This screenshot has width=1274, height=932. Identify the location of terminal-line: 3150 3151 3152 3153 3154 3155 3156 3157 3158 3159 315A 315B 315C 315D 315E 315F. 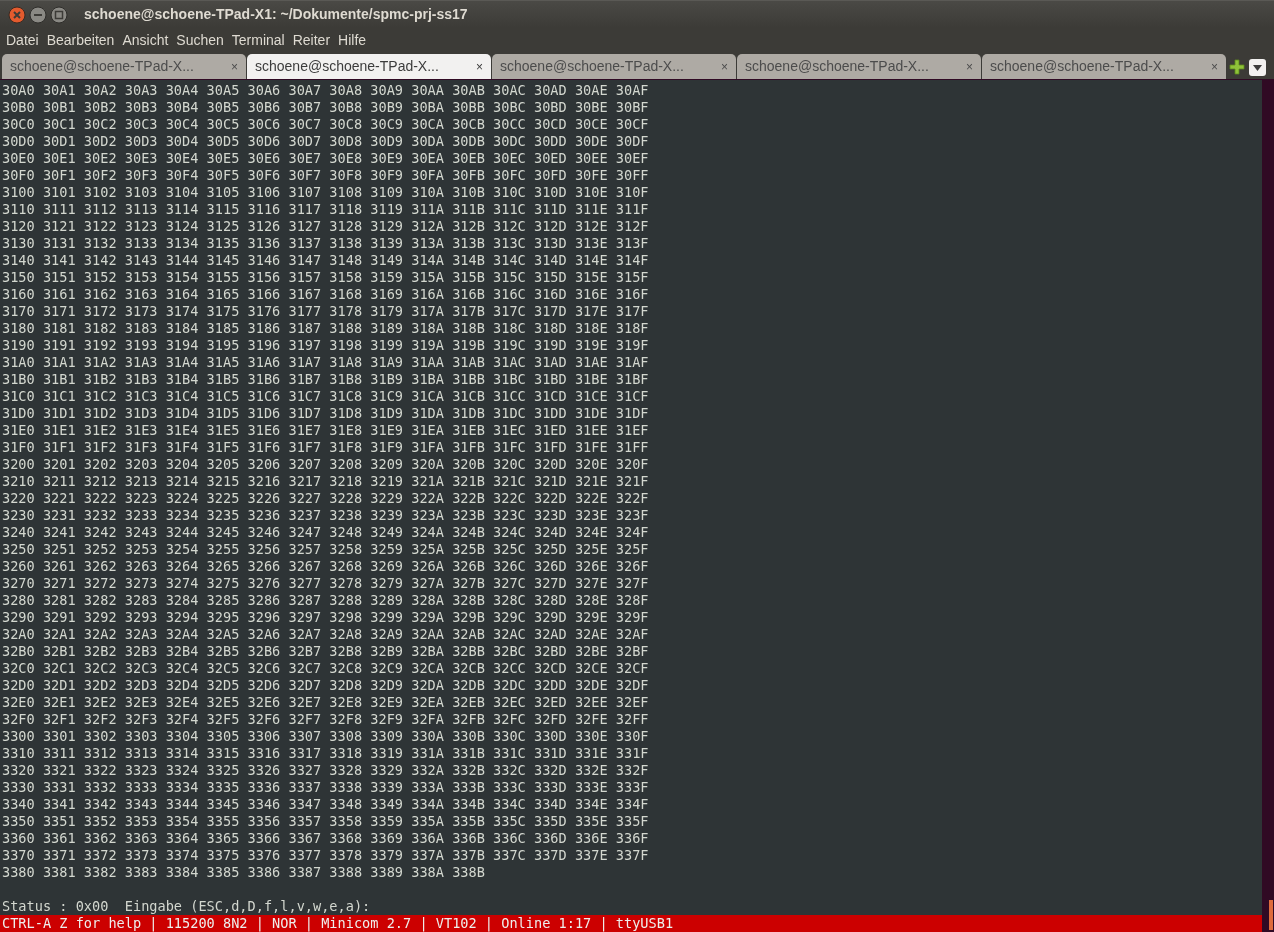
(325, 277).